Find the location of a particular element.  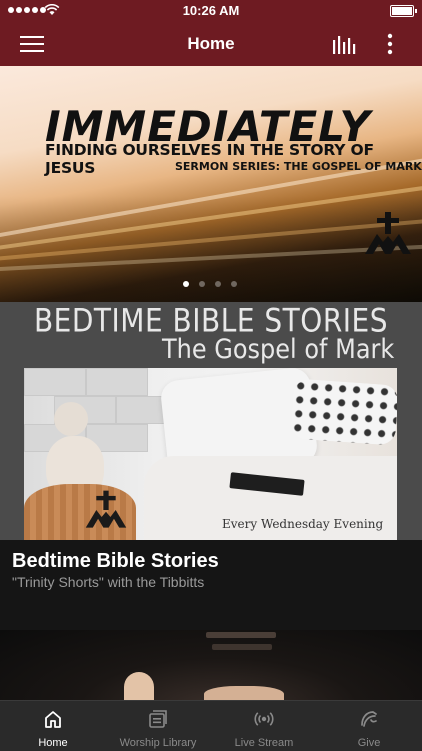

page-title: Home is located at coordinates (211, 43).